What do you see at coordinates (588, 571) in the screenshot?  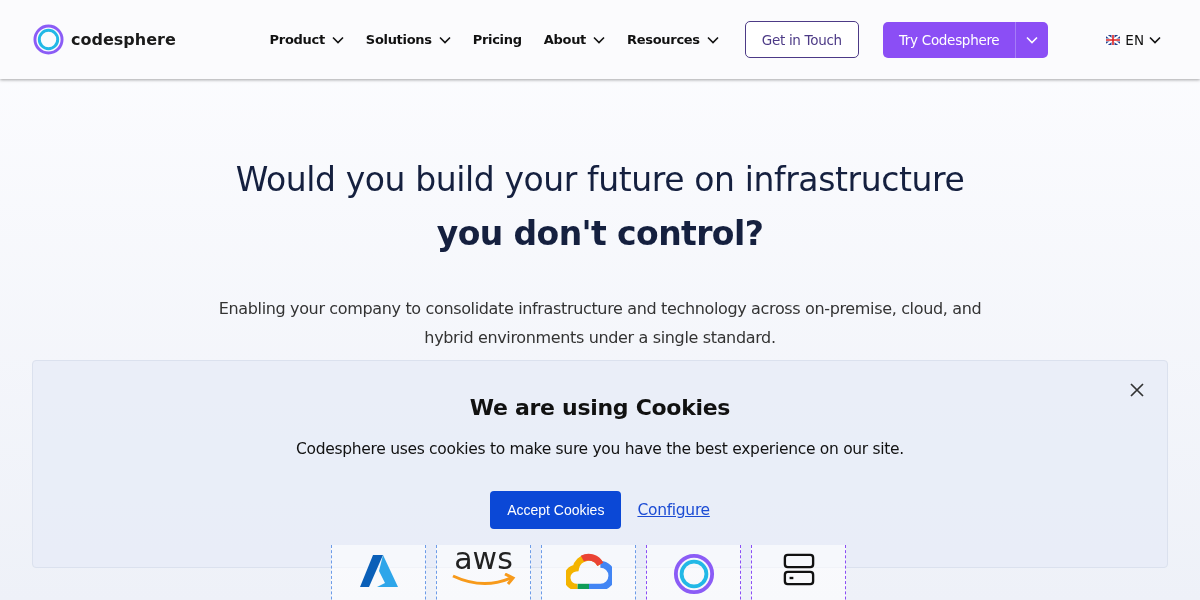 I see `cloud-logo-icon` at bounding box center [588, 571].